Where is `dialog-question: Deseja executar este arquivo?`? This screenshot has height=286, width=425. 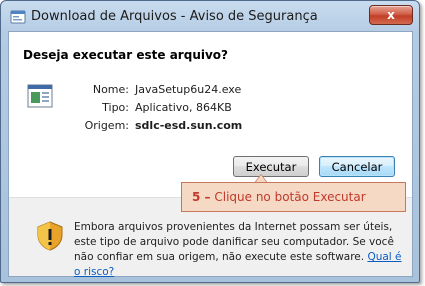 dialog-question: Deseja executar este arquivo? is located at coordinates (125, 55).